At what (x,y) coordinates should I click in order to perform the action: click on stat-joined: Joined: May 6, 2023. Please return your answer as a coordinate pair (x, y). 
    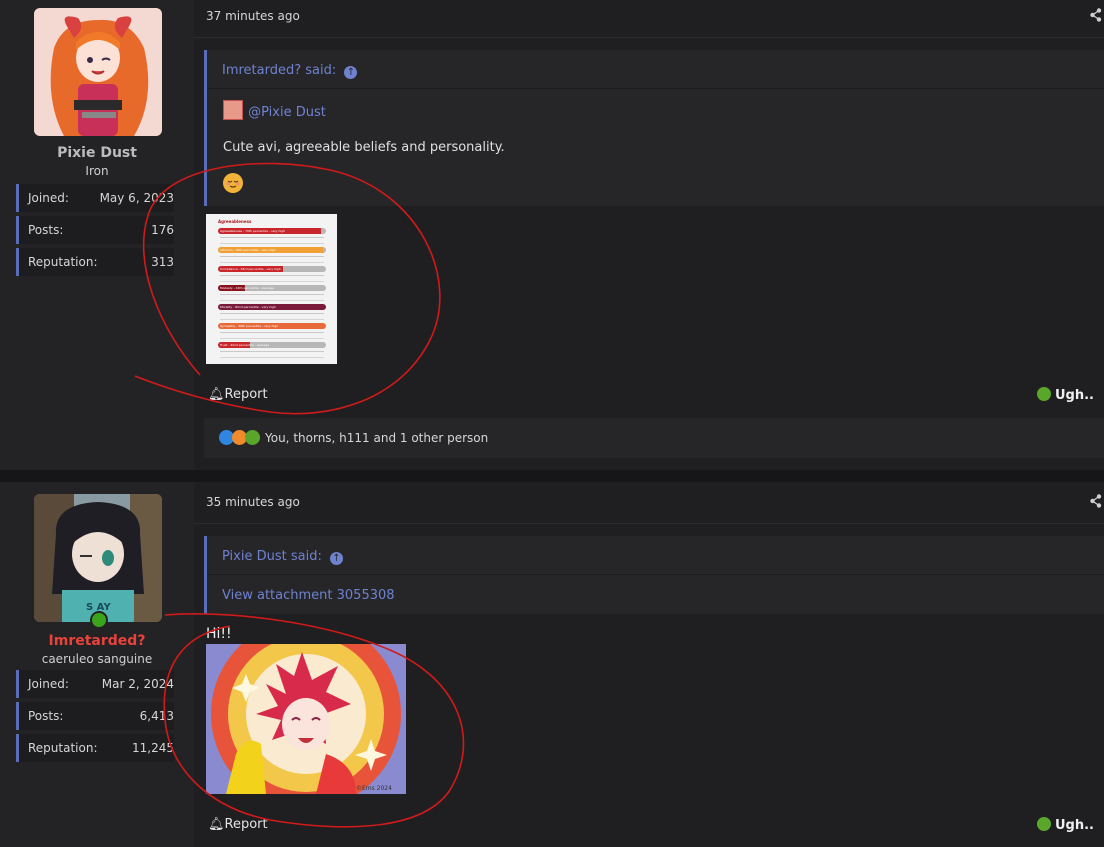
    Looking at the image, I should click on (95, 198).